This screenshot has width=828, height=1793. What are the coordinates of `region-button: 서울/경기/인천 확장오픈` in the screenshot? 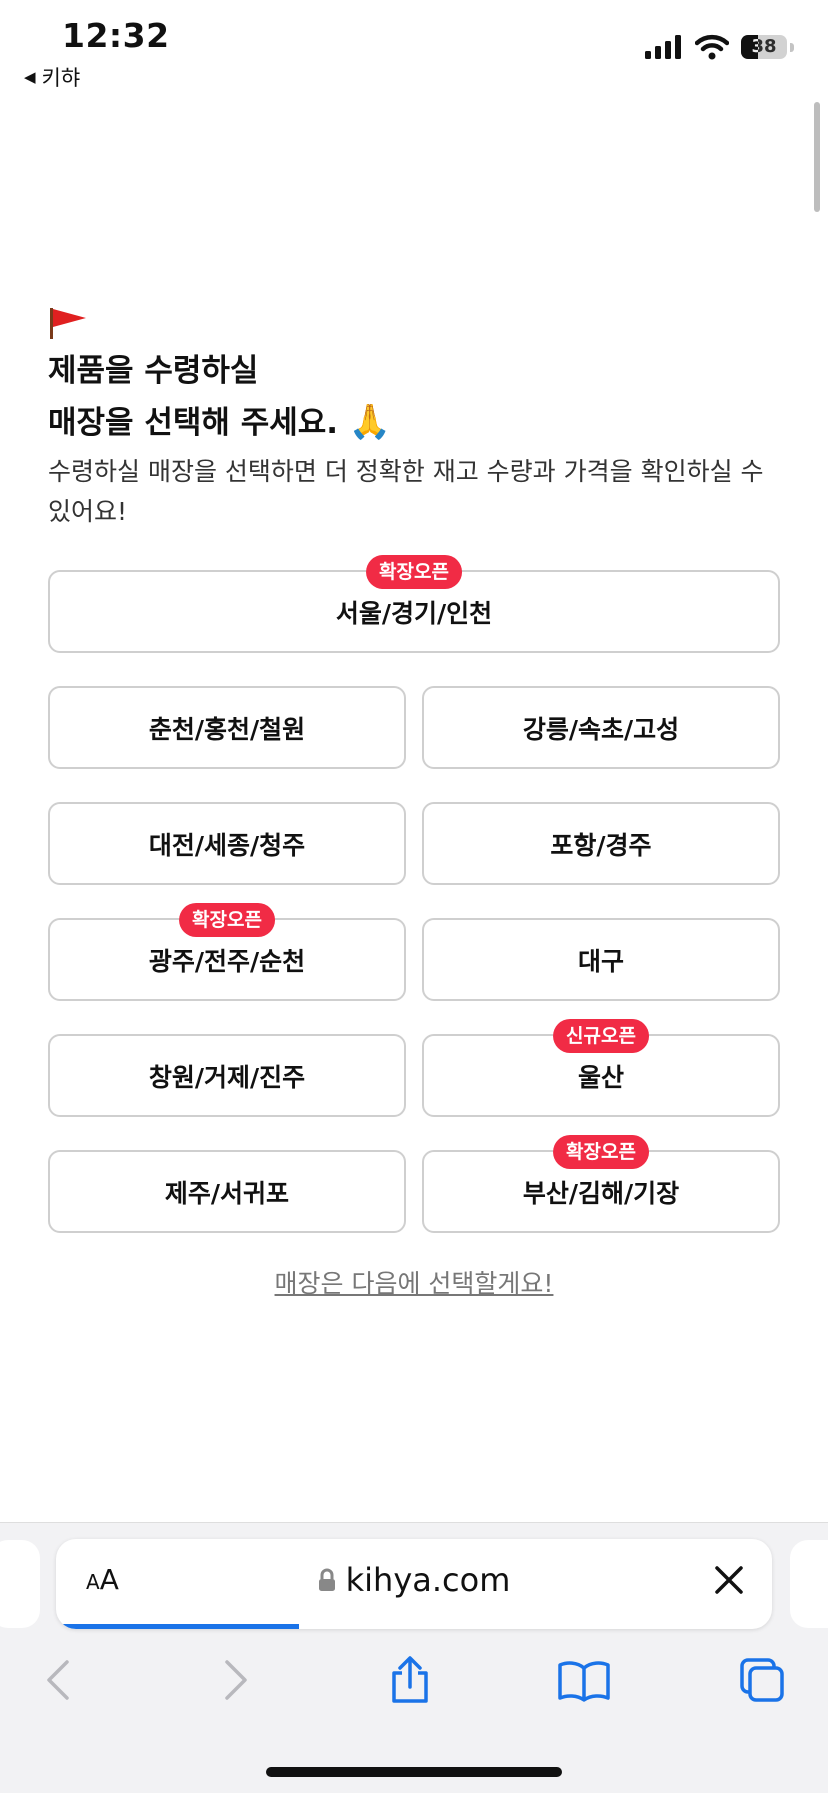 It's located at (414, 604).